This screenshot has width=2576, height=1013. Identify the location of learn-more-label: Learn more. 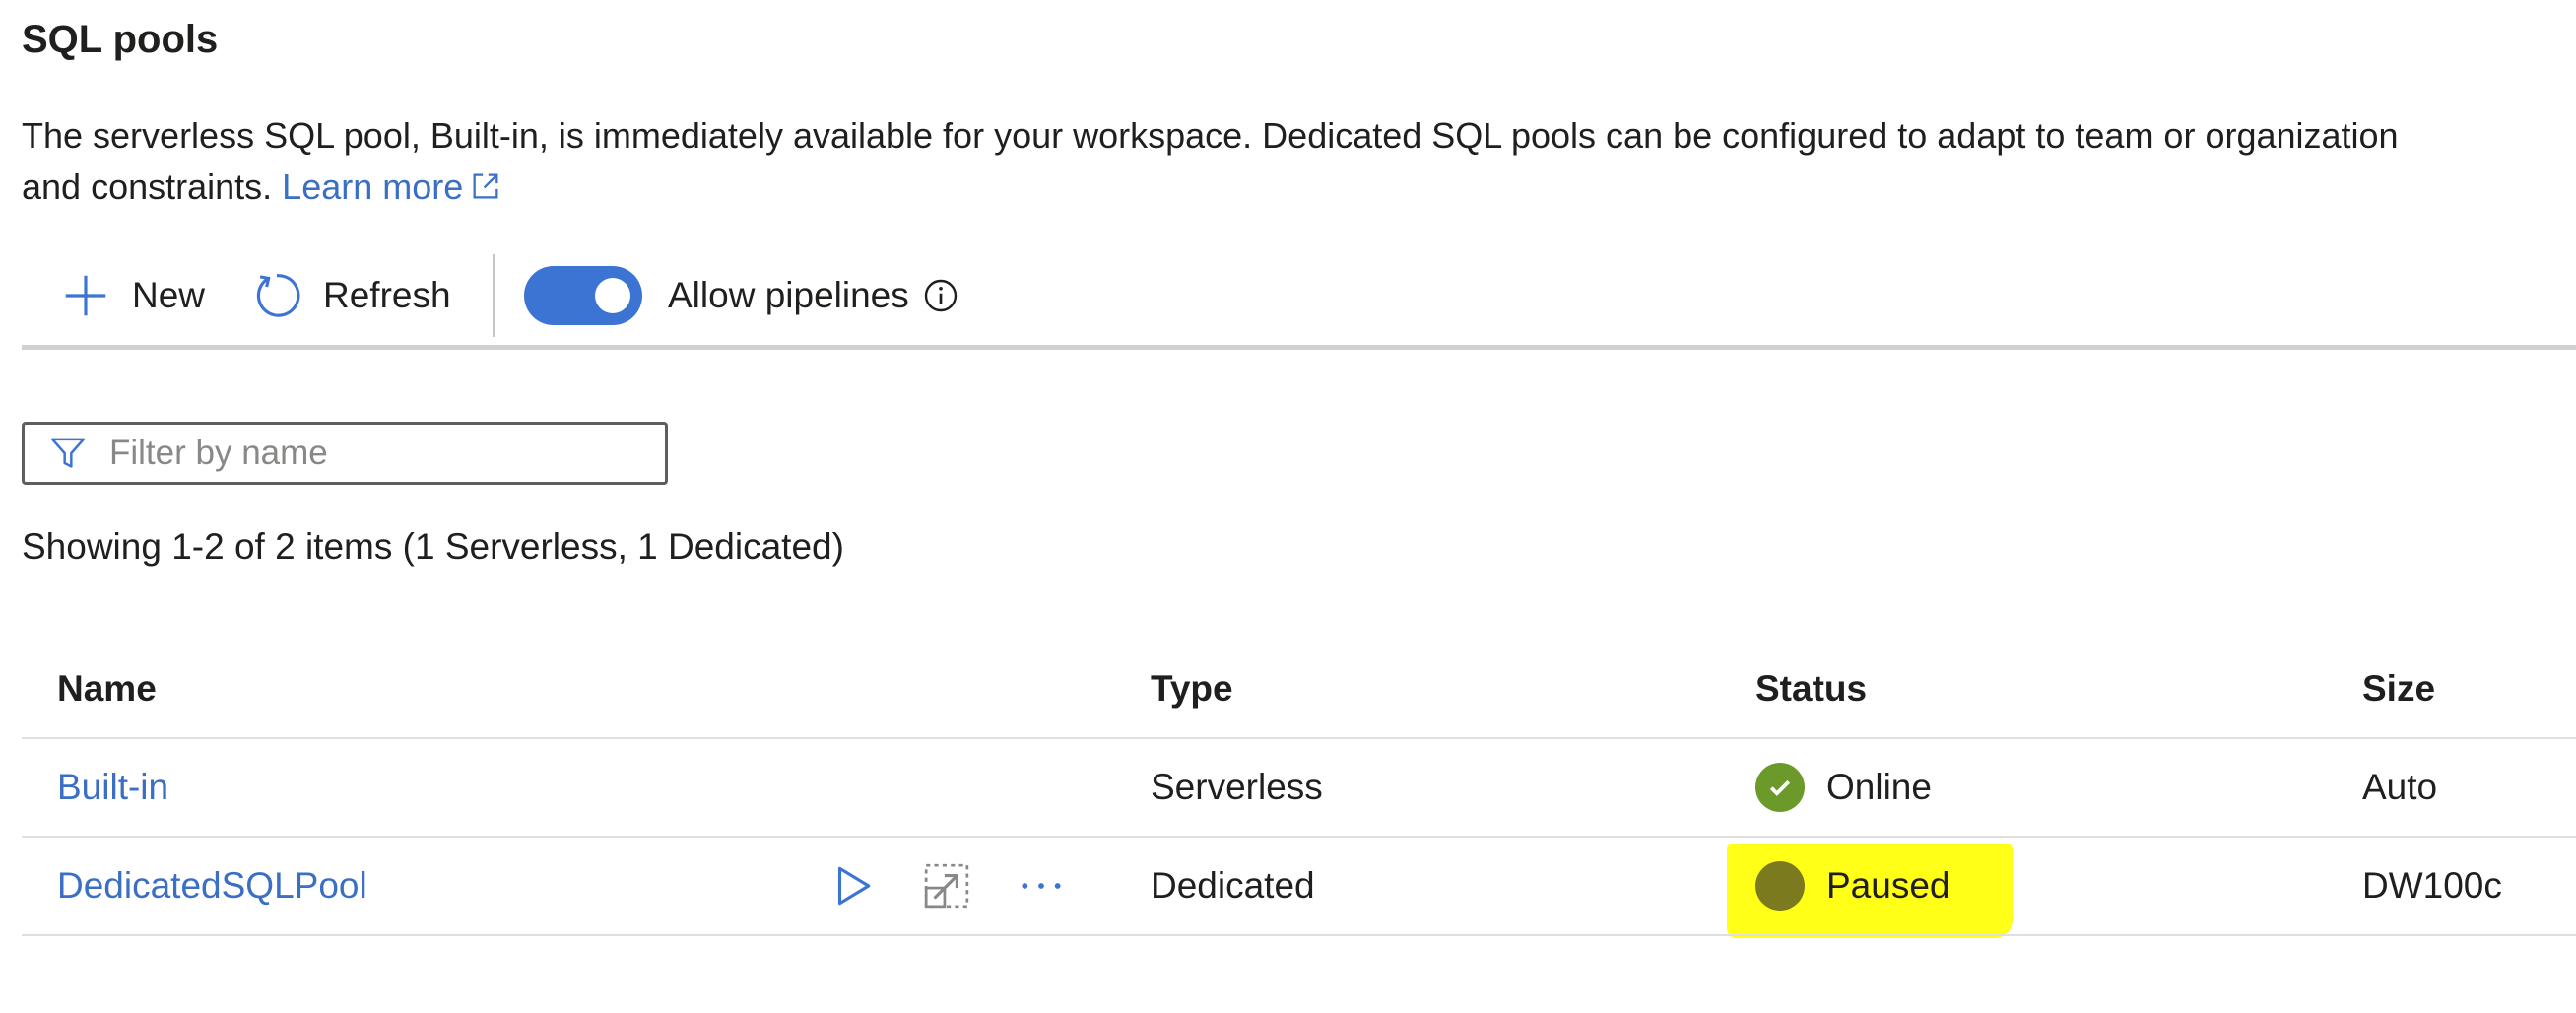
(373, 187).